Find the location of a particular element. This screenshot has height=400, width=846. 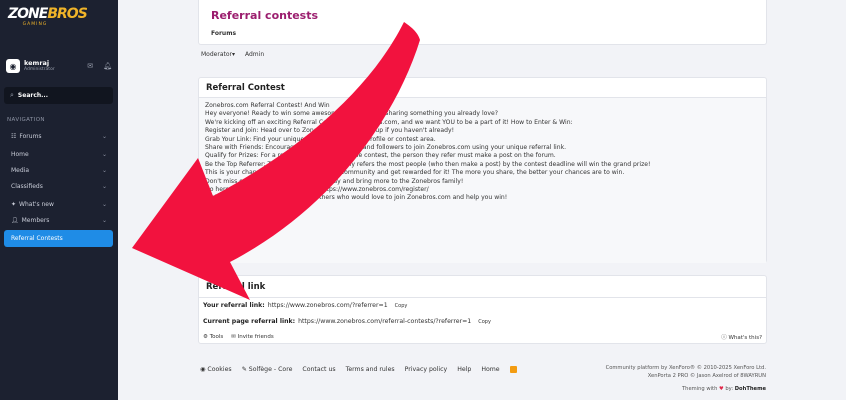

invite-icon: ✉ is located at coordinates (233, 337).